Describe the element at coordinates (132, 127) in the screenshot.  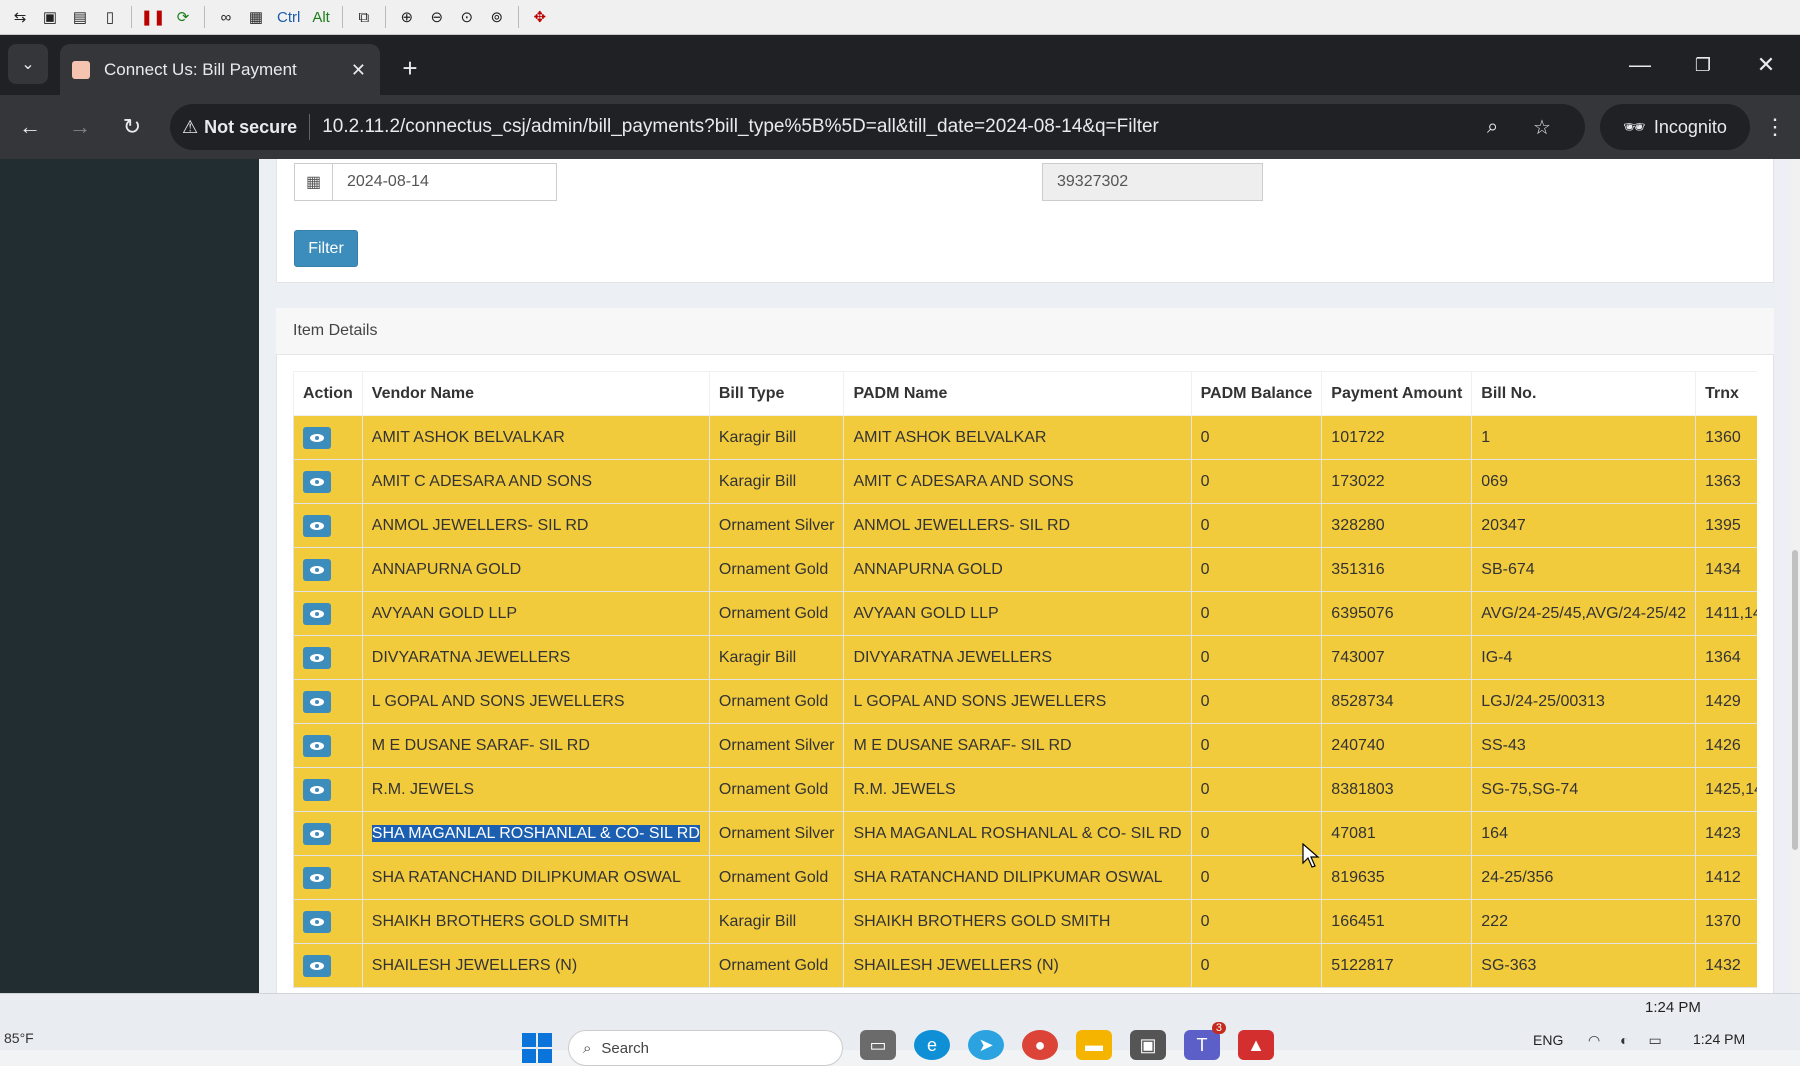
I see `reload-icon: ↻` at that location.